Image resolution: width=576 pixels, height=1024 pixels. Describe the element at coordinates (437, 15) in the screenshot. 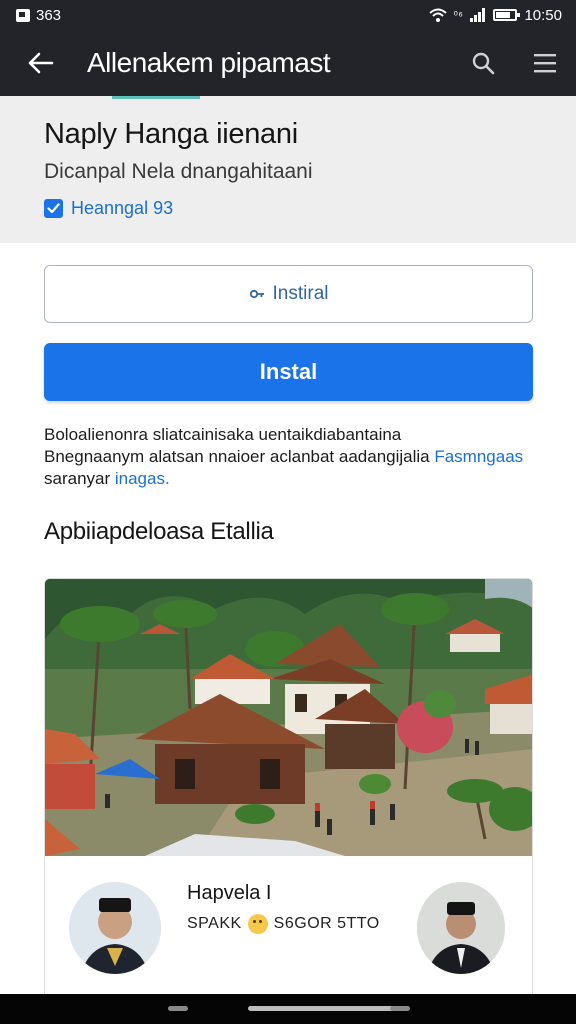

I see `wifi-icon` at that location.